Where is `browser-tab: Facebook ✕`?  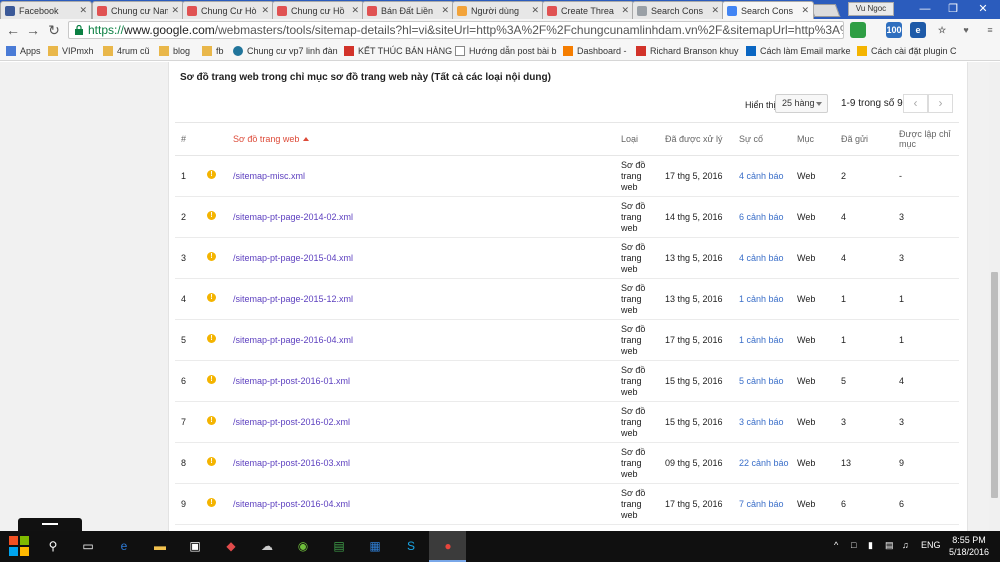
browser-tab: Facebook ✕ is located at coordinates (46, 10).